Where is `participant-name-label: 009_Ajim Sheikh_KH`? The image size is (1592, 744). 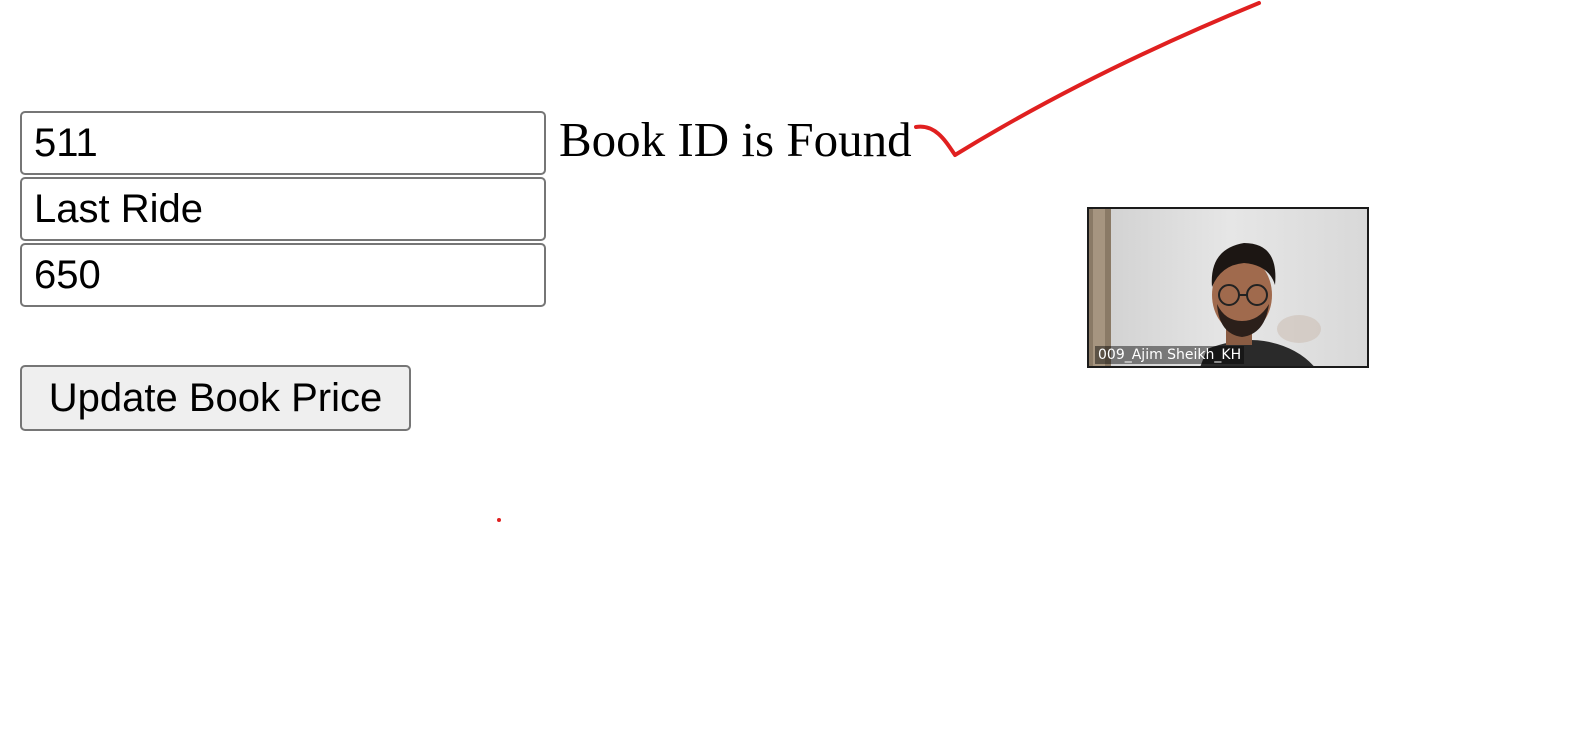
participant-name-label: 009_Ajim Sheikh_KH is located at coordinates (1170, 355).